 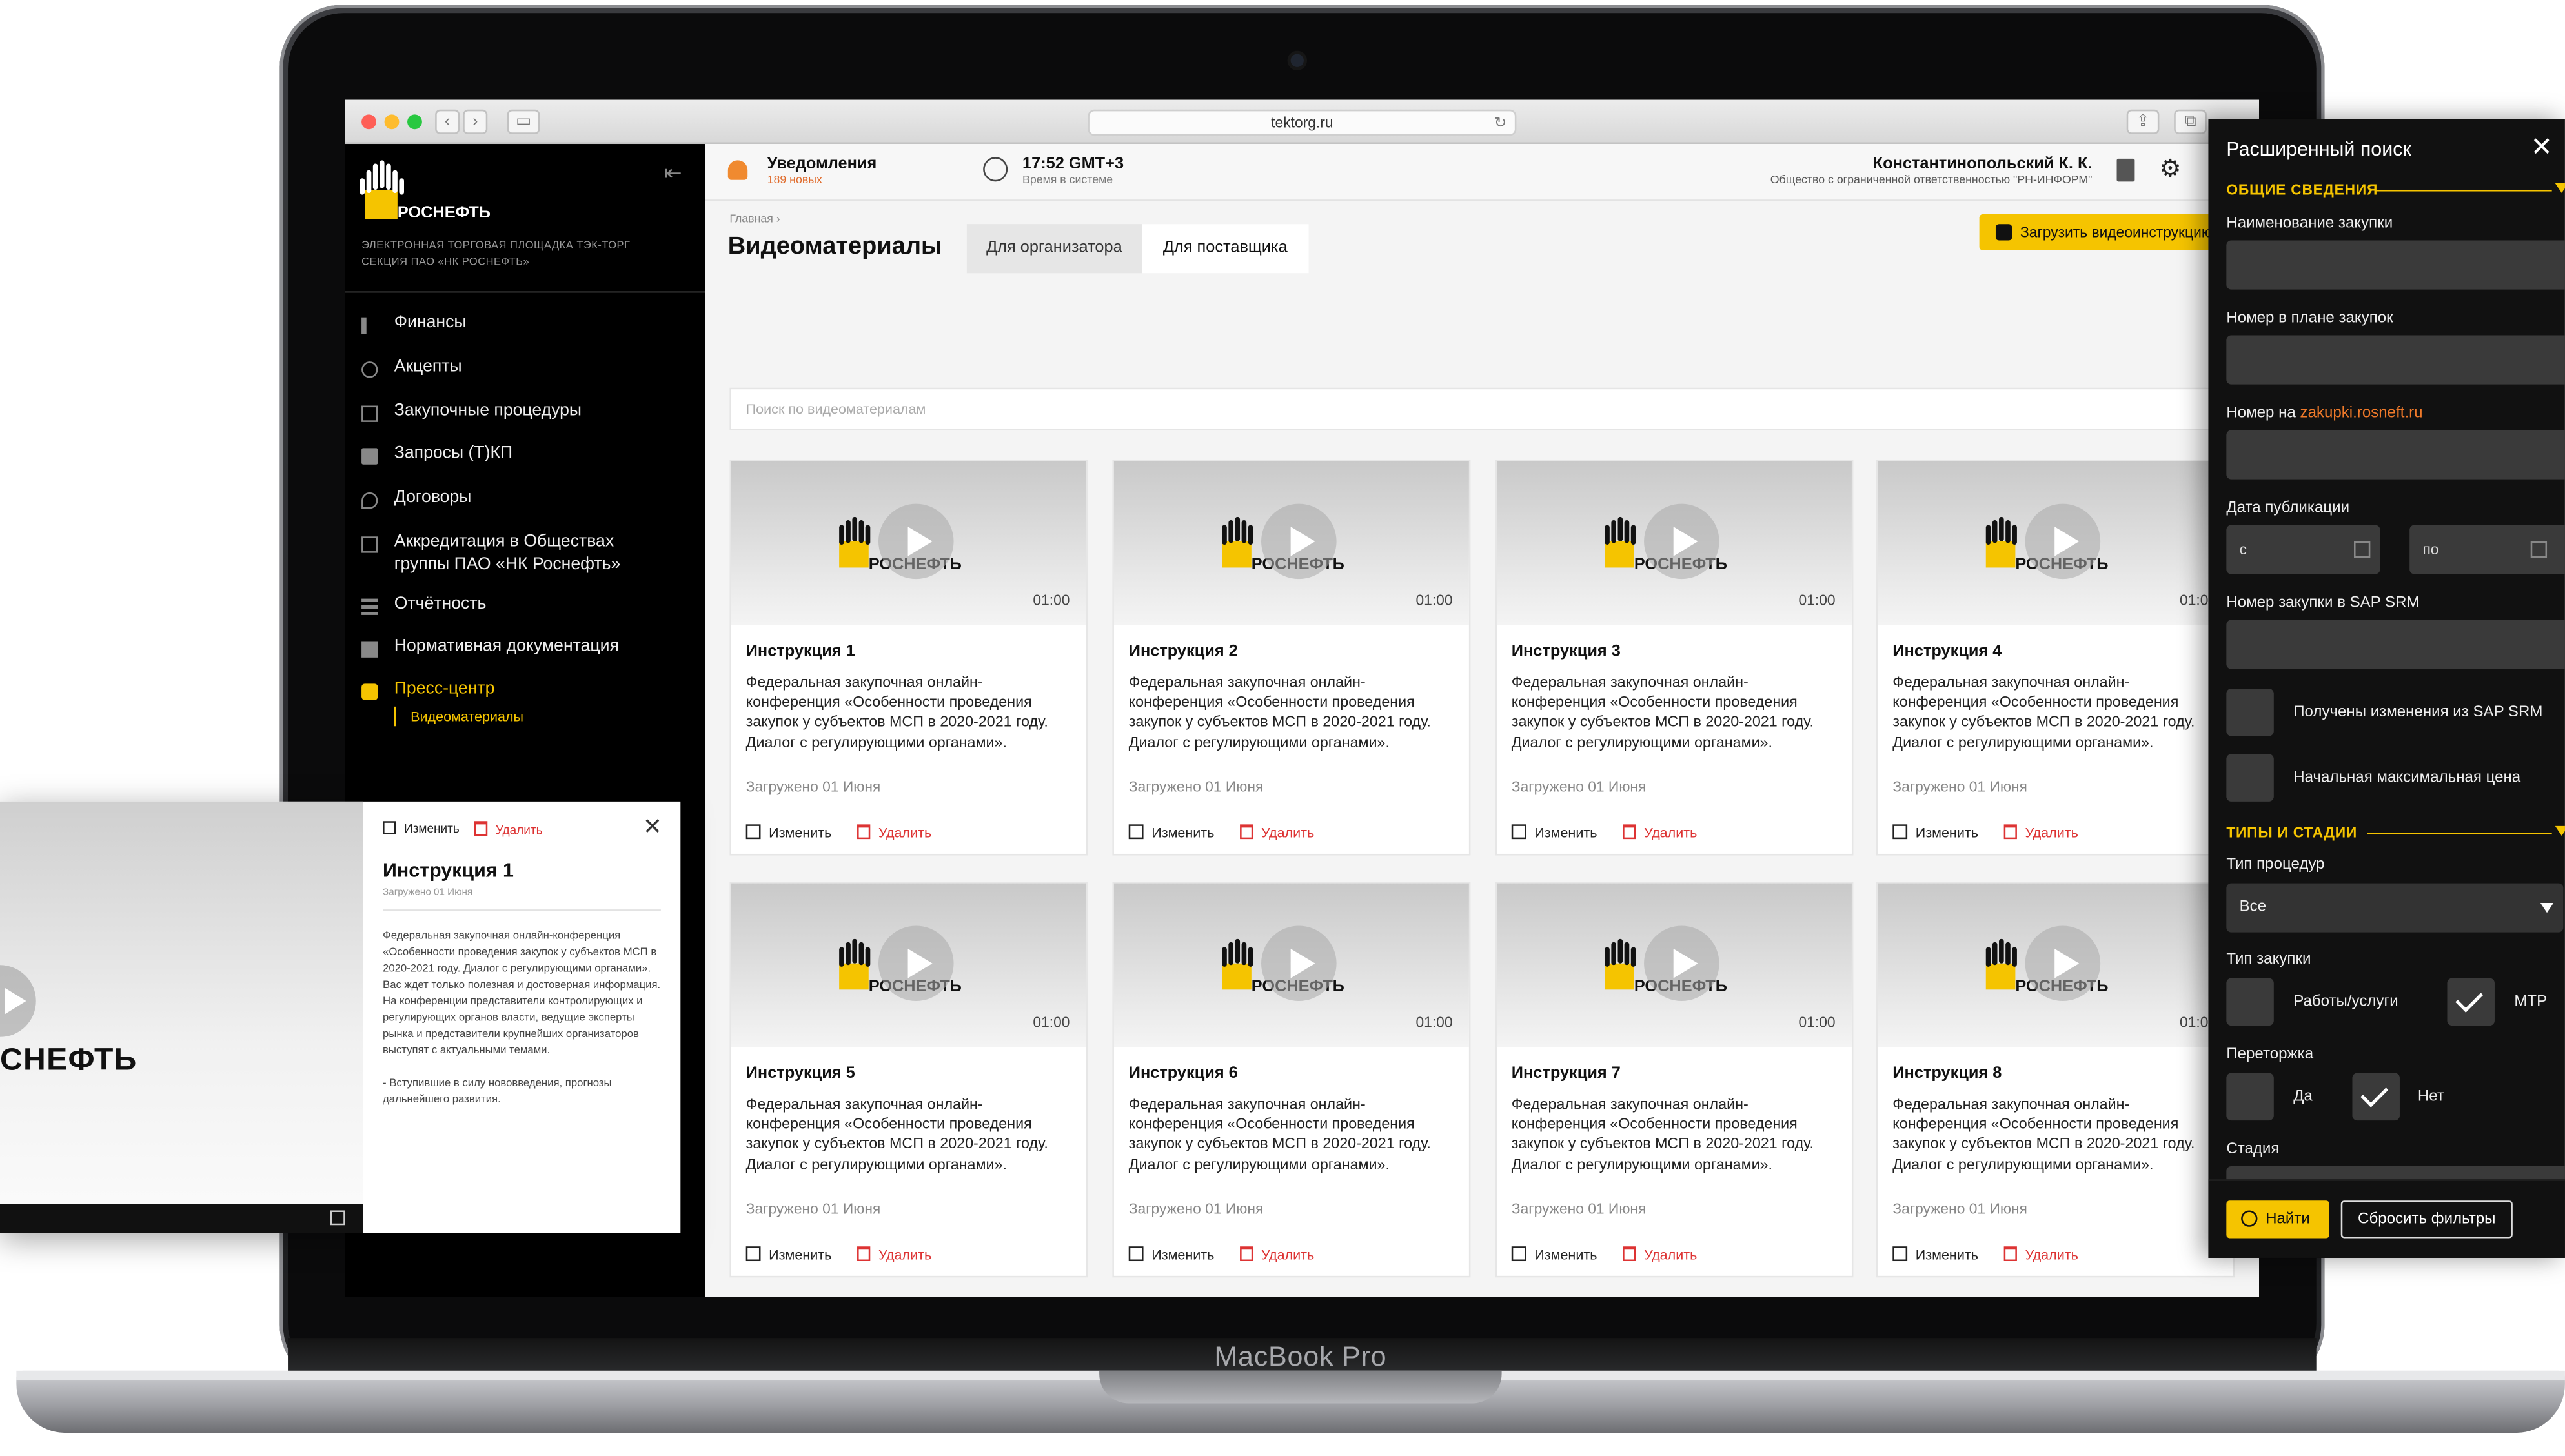 What do you see at coordinates (2395, 360) in the screenshot?
I see `plan-number-input` at bounding box center [2395, 360].